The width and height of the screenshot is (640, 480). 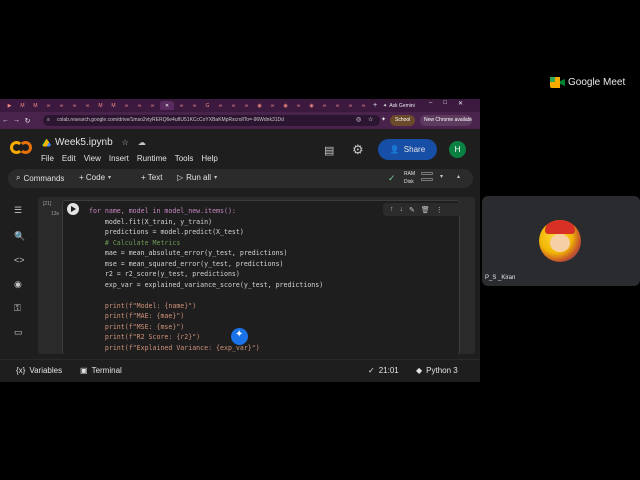 I want to click on gemini-button-icon, so click(x=239, y=336).